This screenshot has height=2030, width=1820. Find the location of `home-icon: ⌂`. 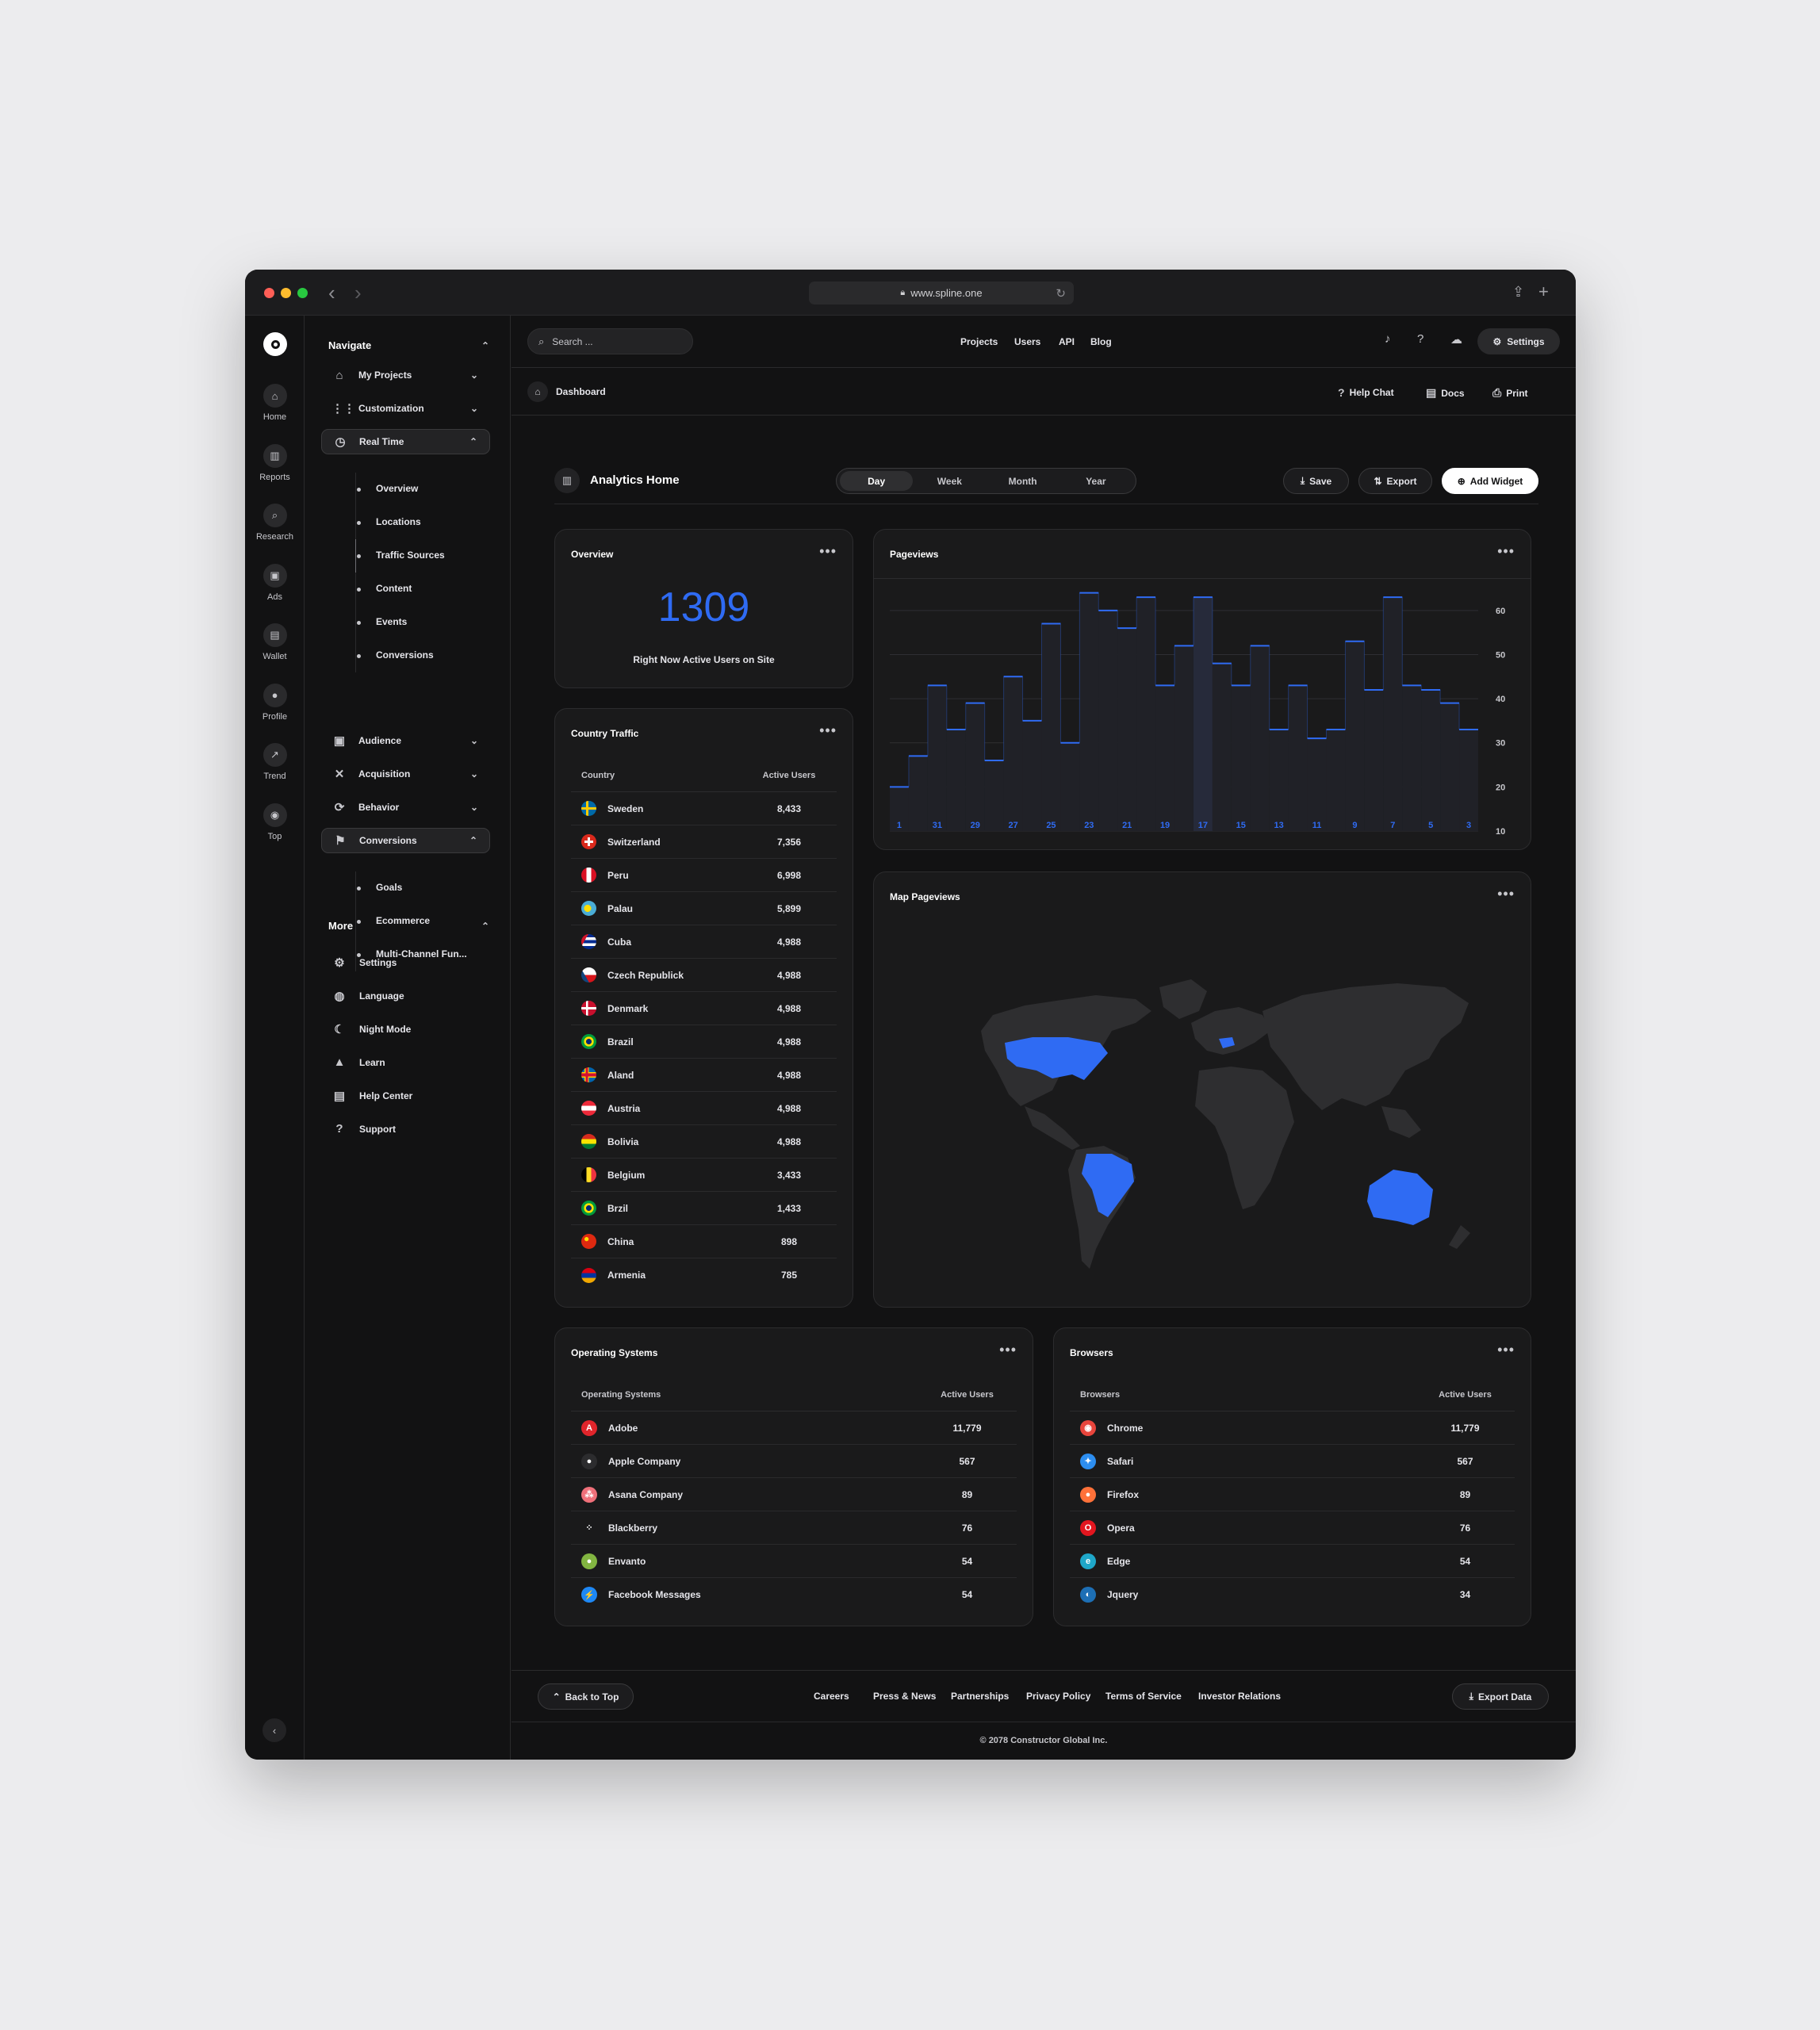

home-icon: ⌂ is located at coordinates (537, 391).